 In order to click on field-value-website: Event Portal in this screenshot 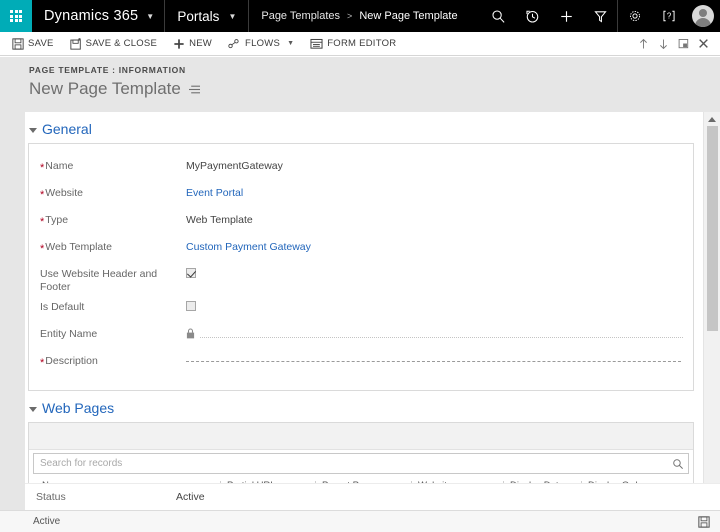, I will do `click(434, 190)`.